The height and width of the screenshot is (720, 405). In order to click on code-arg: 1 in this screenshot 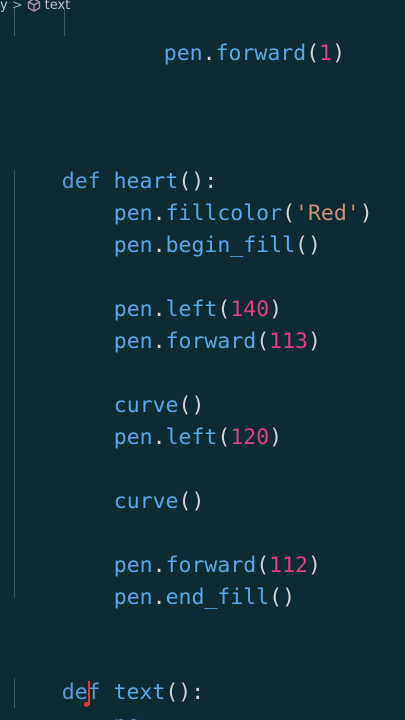, I will do `click(326, 53)`.